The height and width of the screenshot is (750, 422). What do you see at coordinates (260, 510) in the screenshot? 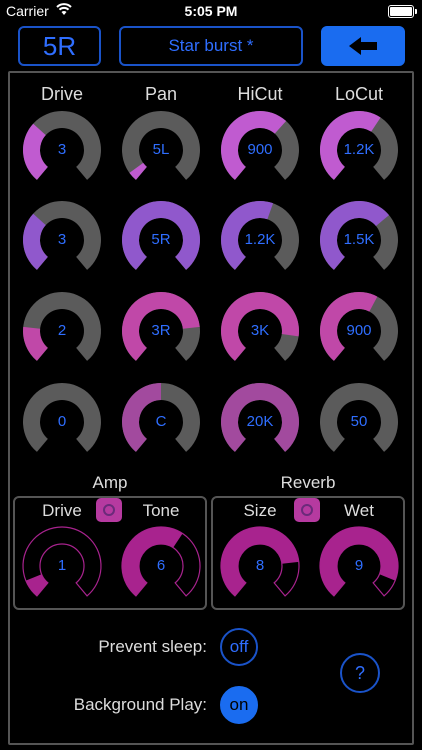
I see `reverb-size-label: Size` at bounding box center [260, 510].